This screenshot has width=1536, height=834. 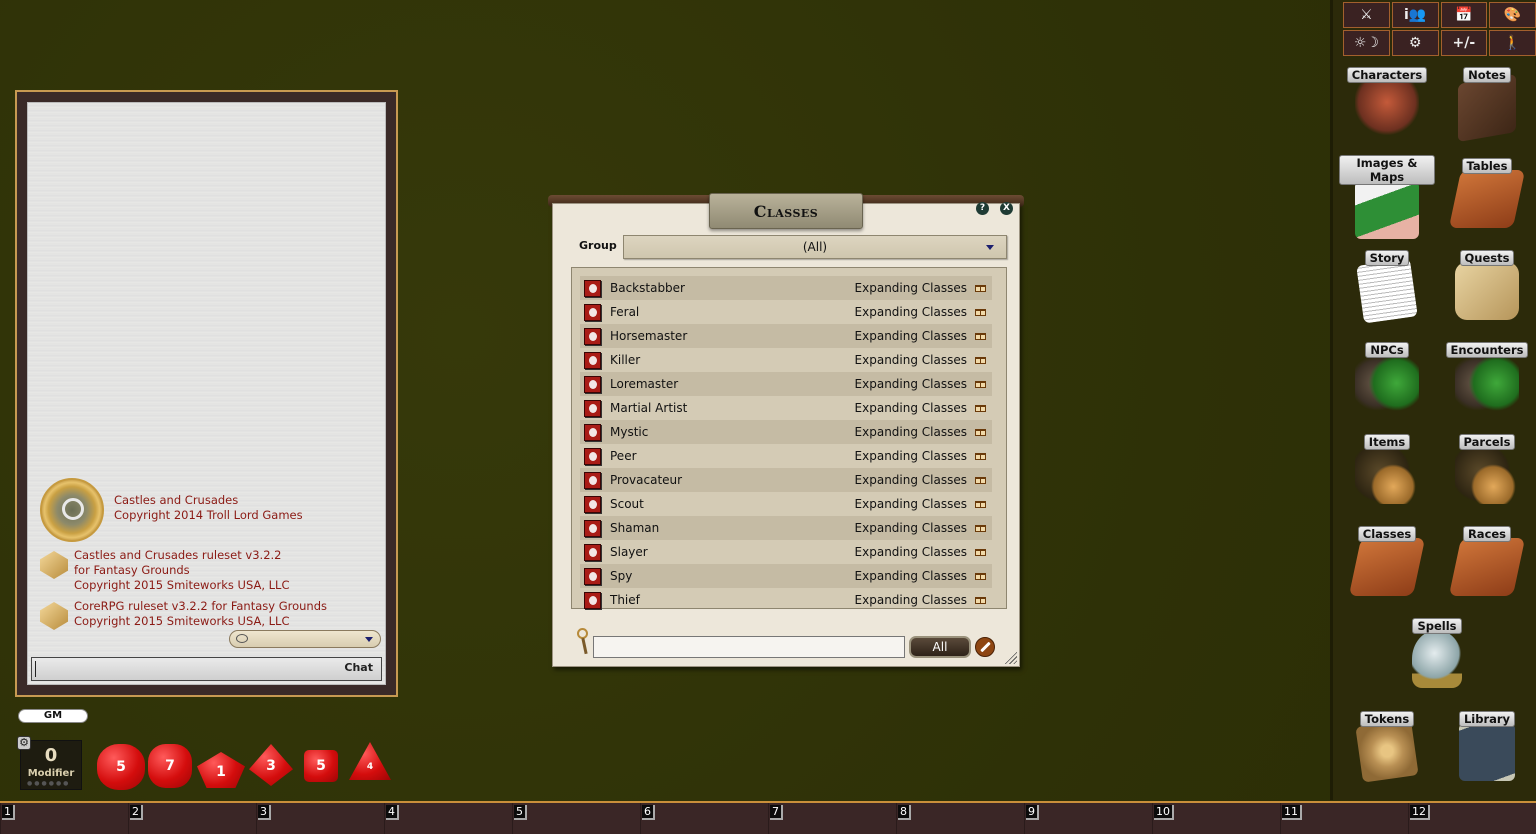 I want to click on hotbar-slot: 9, so click(x=1088, y=818).